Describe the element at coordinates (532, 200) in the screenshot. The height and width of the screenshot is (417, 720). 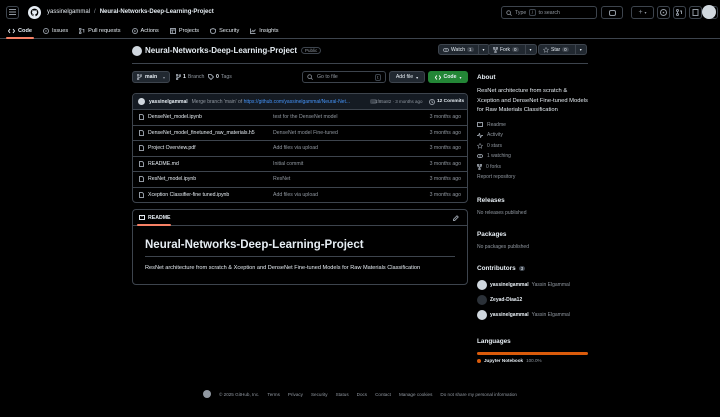
I see `releases-heading: Releases` at that location.